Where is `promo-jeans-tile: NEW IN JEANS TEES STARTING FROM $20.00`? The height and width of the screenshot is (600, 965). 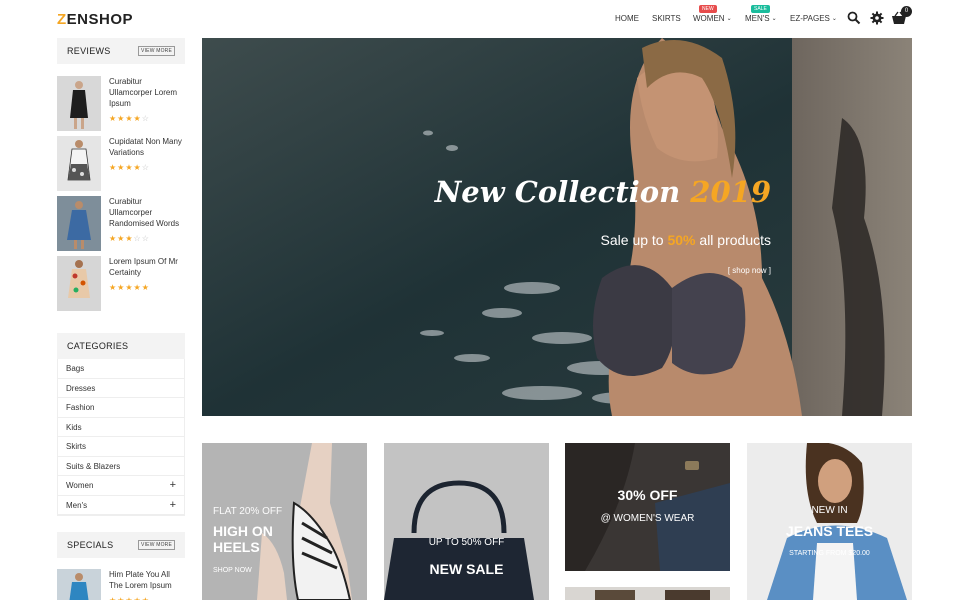 promo-jeans-tile: NEW IN JEANS TEES STARTING FROM $20.00 is located at coordinates (829, 521).